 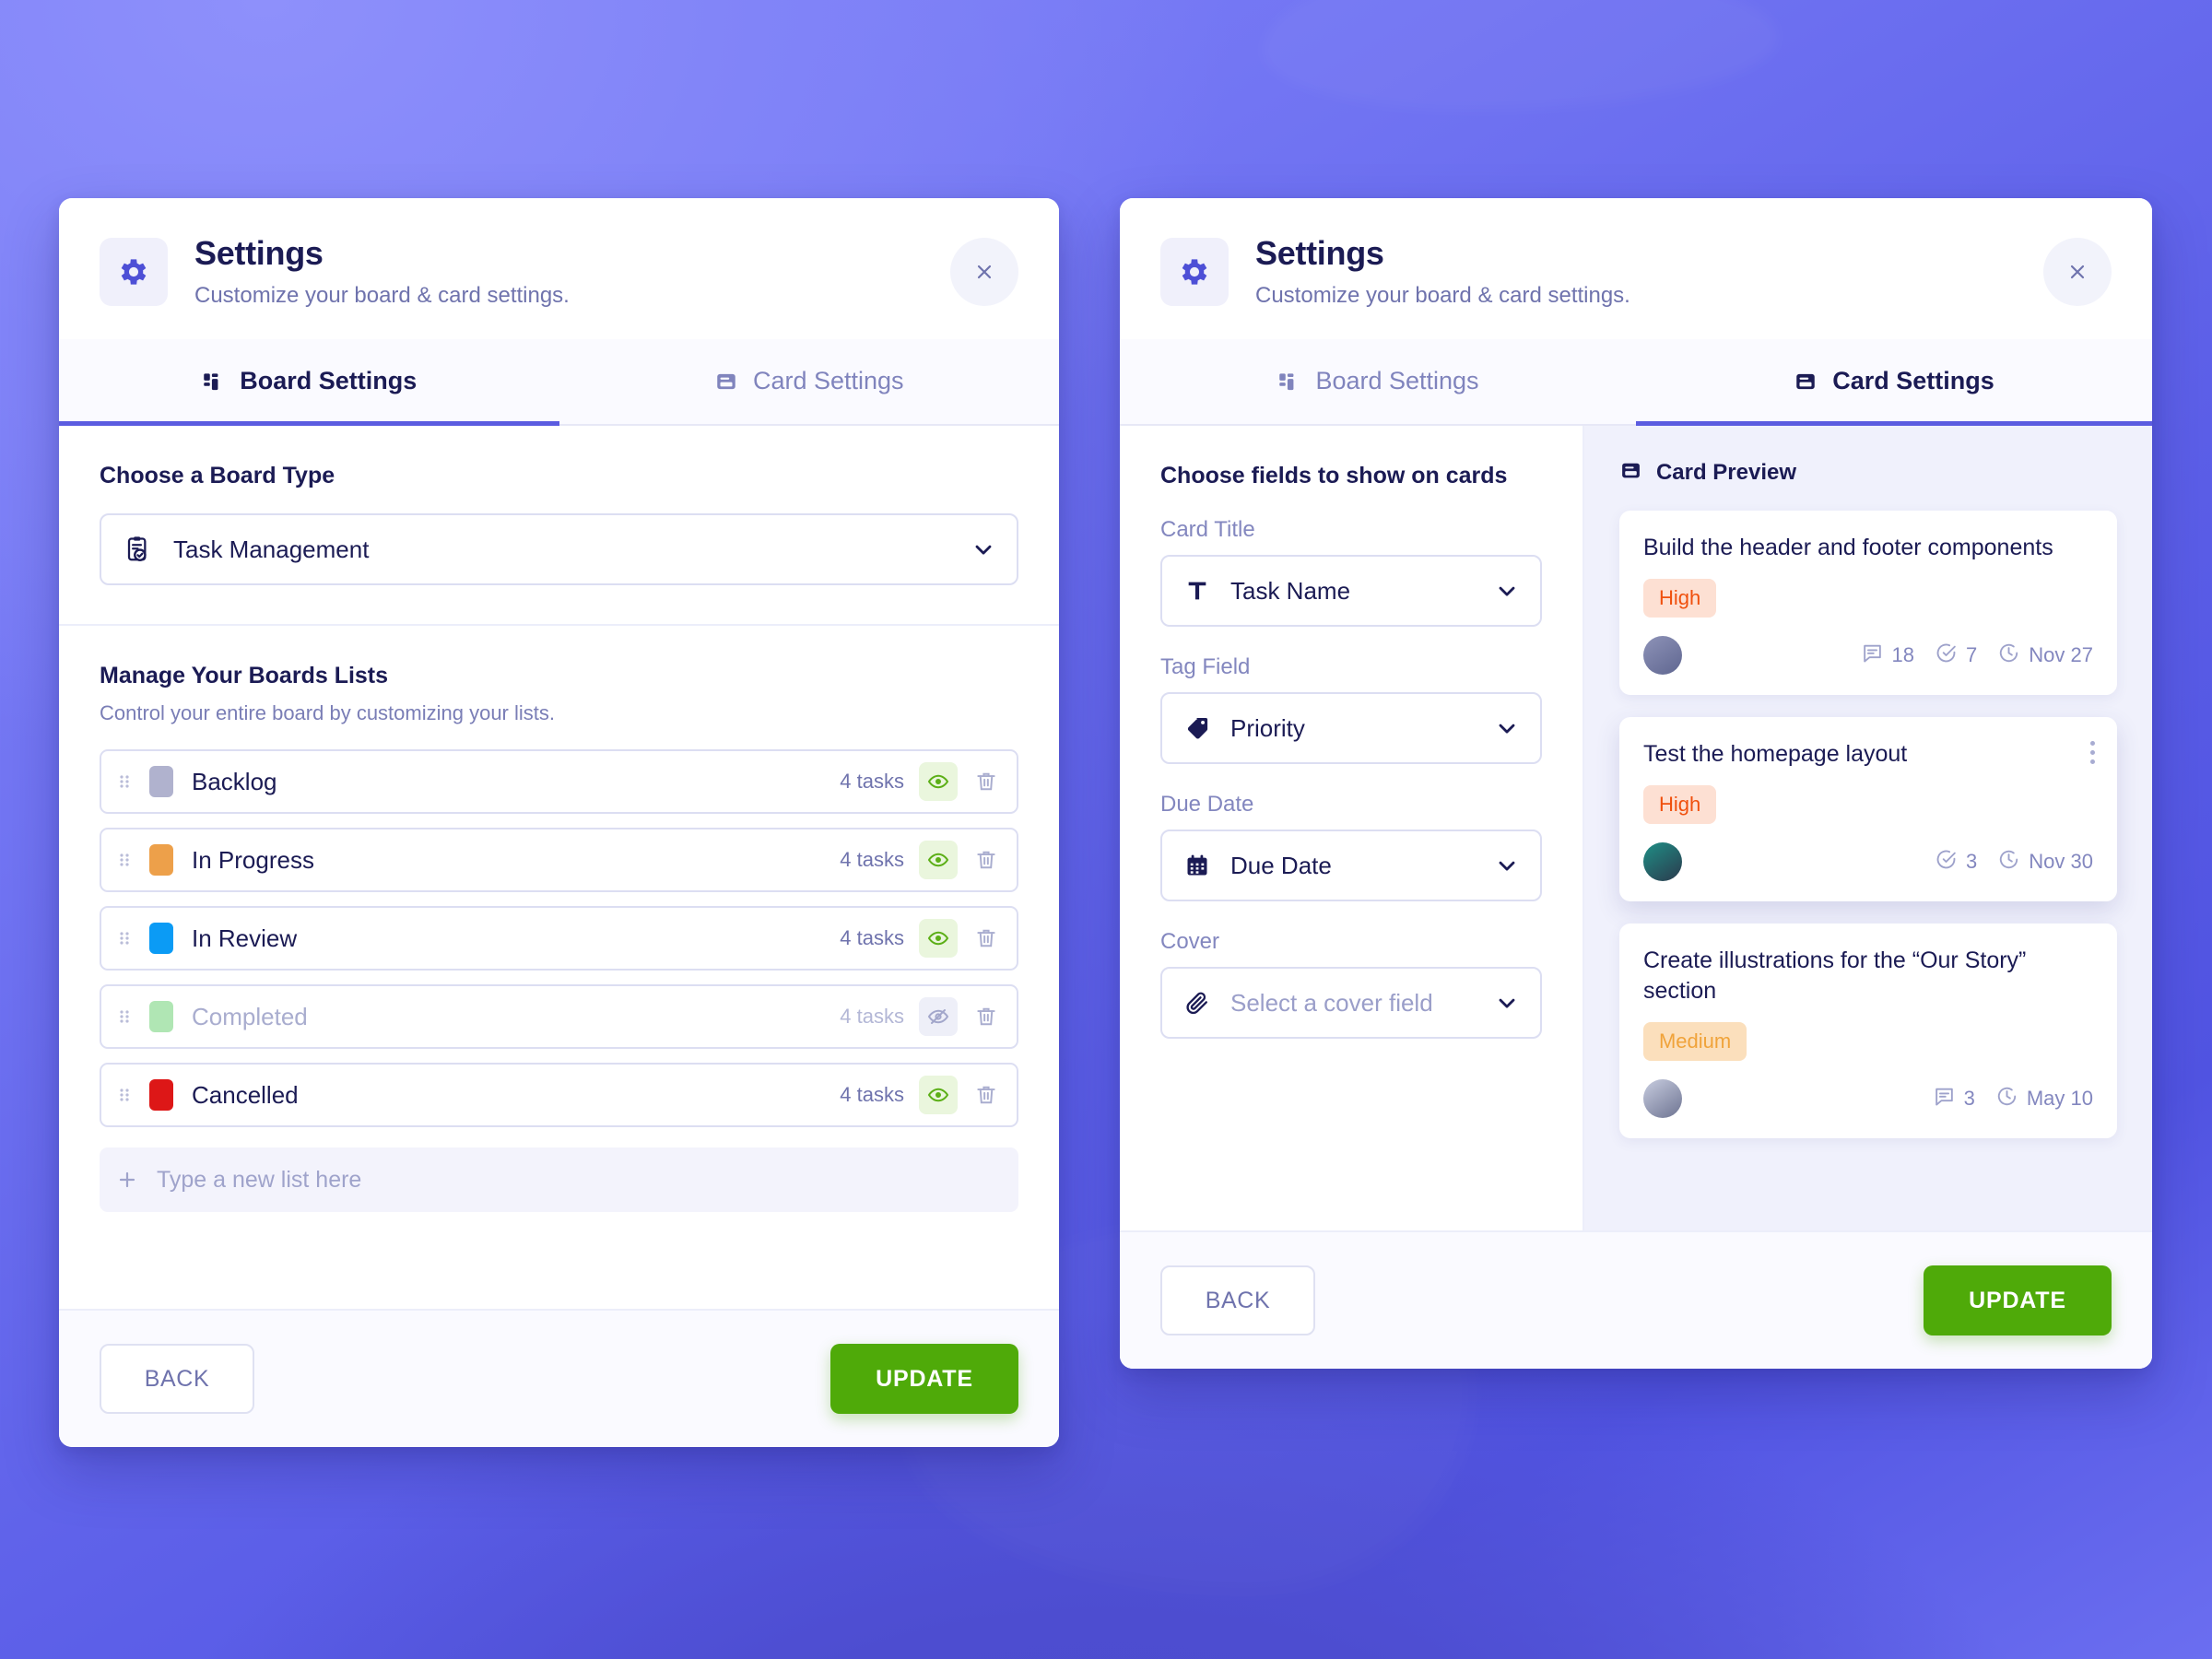 I want to click on card-meta-value: 18, so click(x=1903, y=655).